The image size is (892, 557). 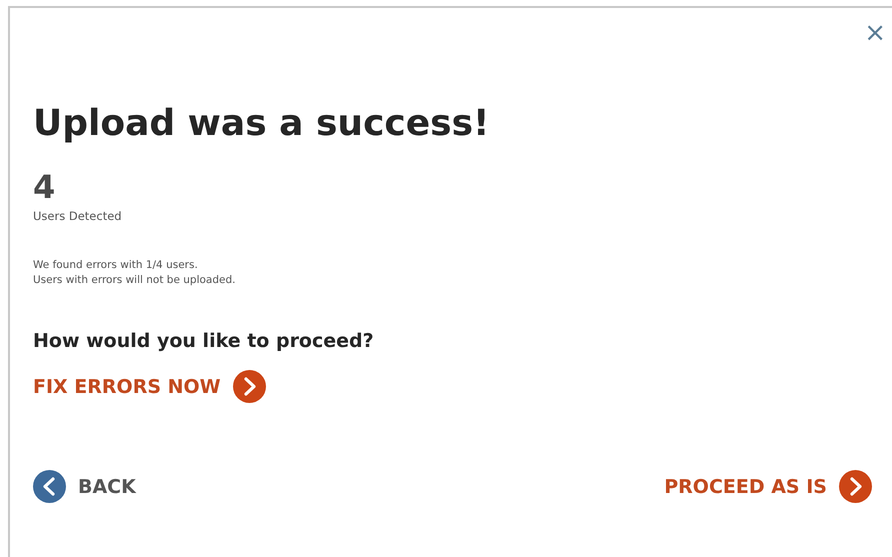 I want to click on close-button: ×, so click(x=875, y=33).